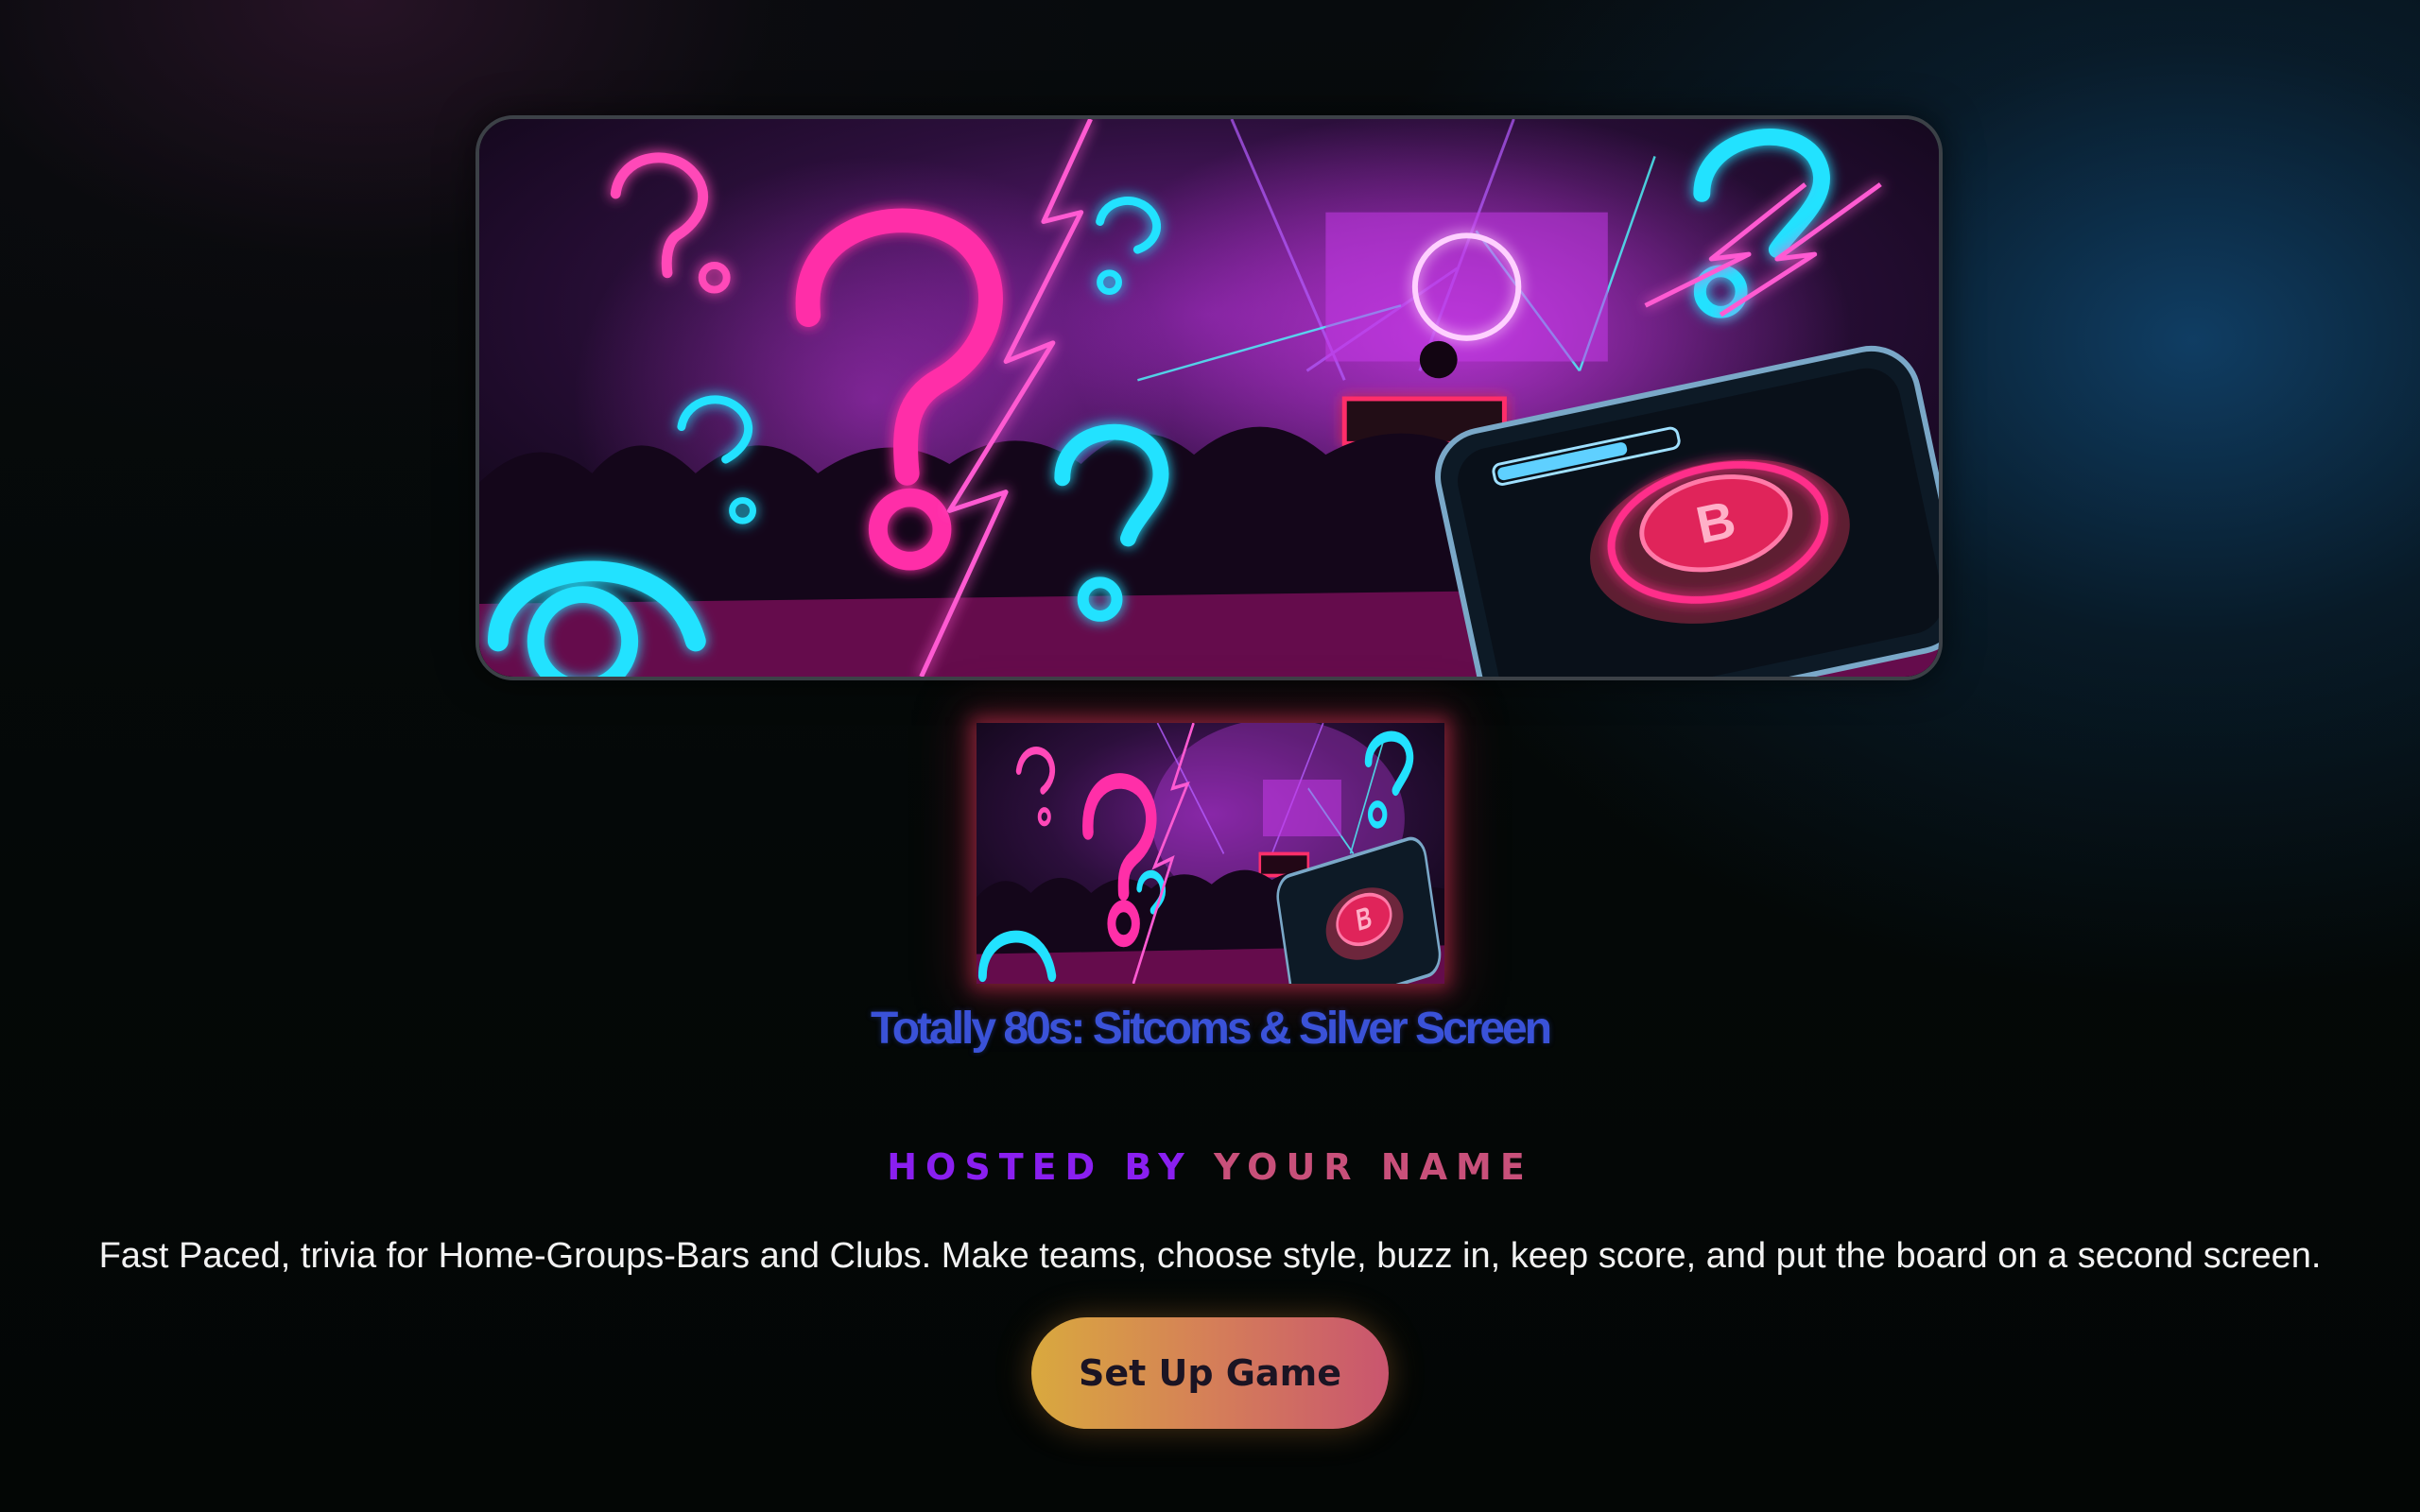  What do you see at coordinates (1210, 1167) in the screenshot?
I see `hosted-by-line: HOSTED BY YOUR NAME` at bounding box center [1210, 1167].